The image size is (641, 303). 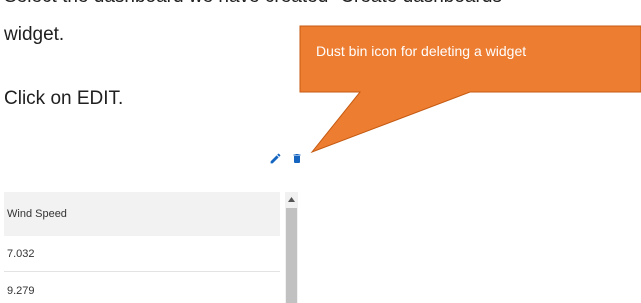 I want to click on widget-action-bar, so click(x=286, y=158).